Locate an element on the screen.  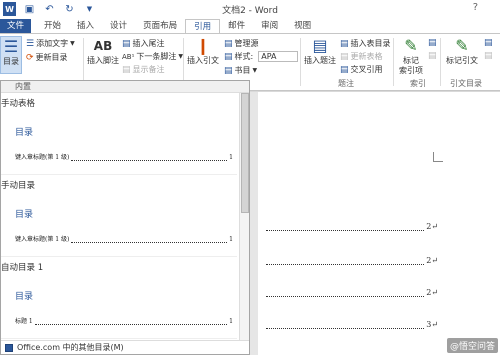
toc-label: 目录 is located at coordinates (11, 61).